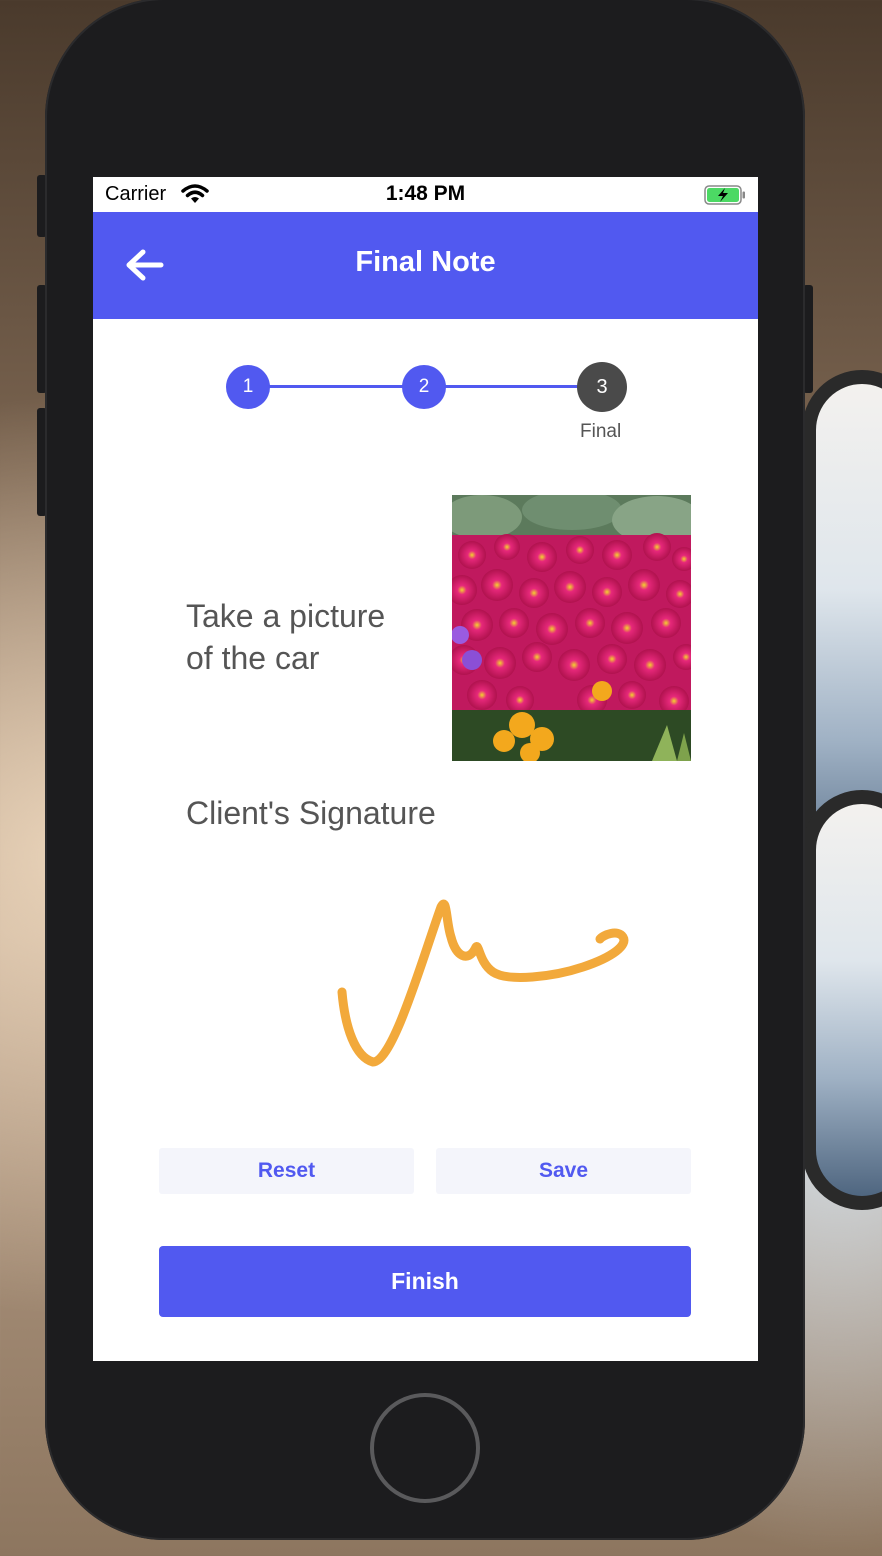 The image size is (882, 1556). Describe the element at coordinates (571, 628) in the screenshot. I see `car-photo` at that location.